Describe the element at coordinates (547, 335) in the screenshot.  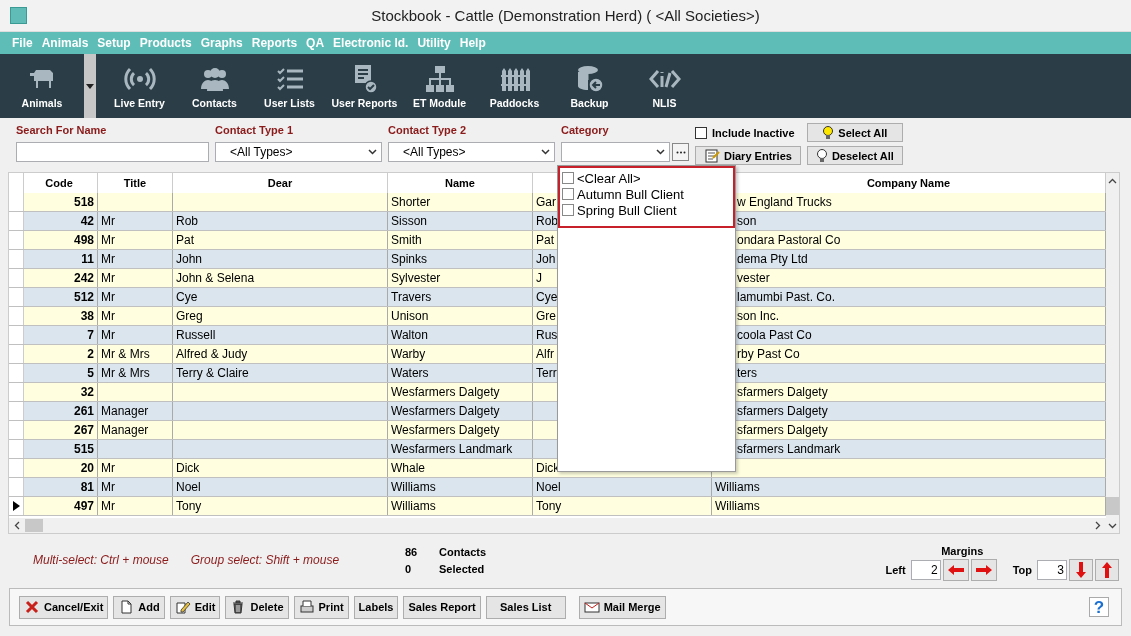
I see `table-cell: Rus` at that location.